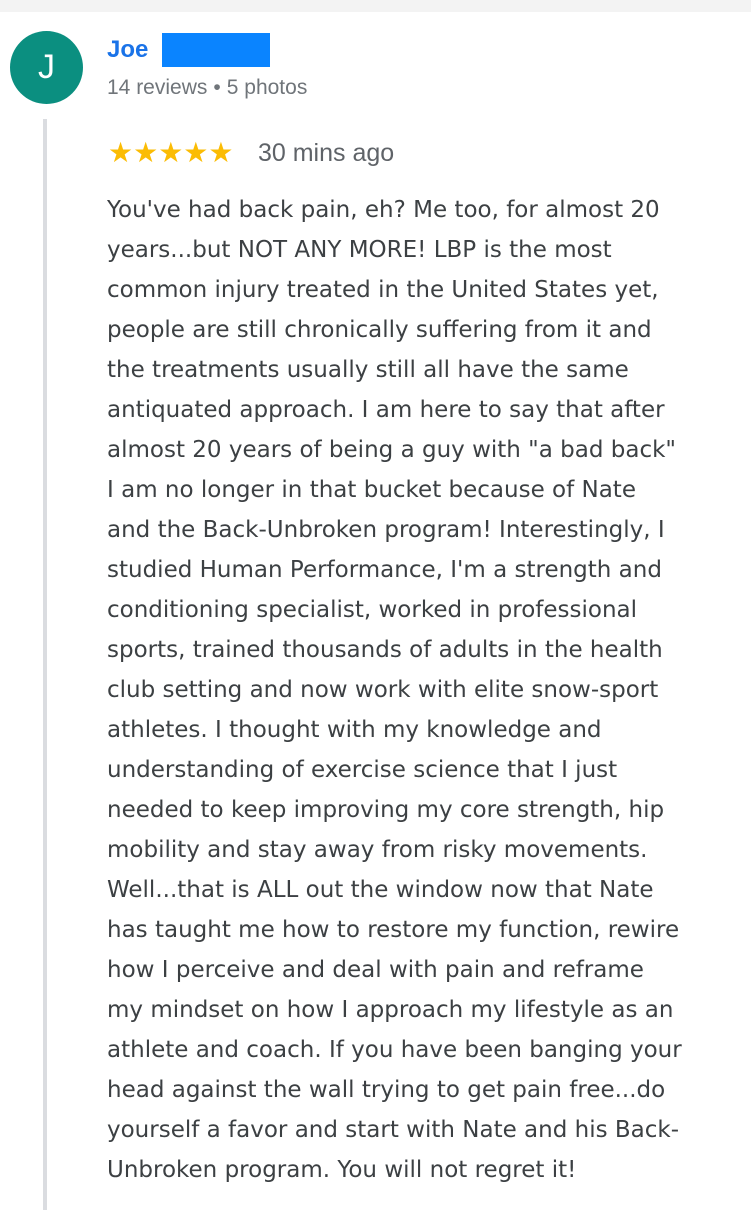 The image size is (751, 1210). I want to click on photo-count: 5 photos, so click(267, 87).